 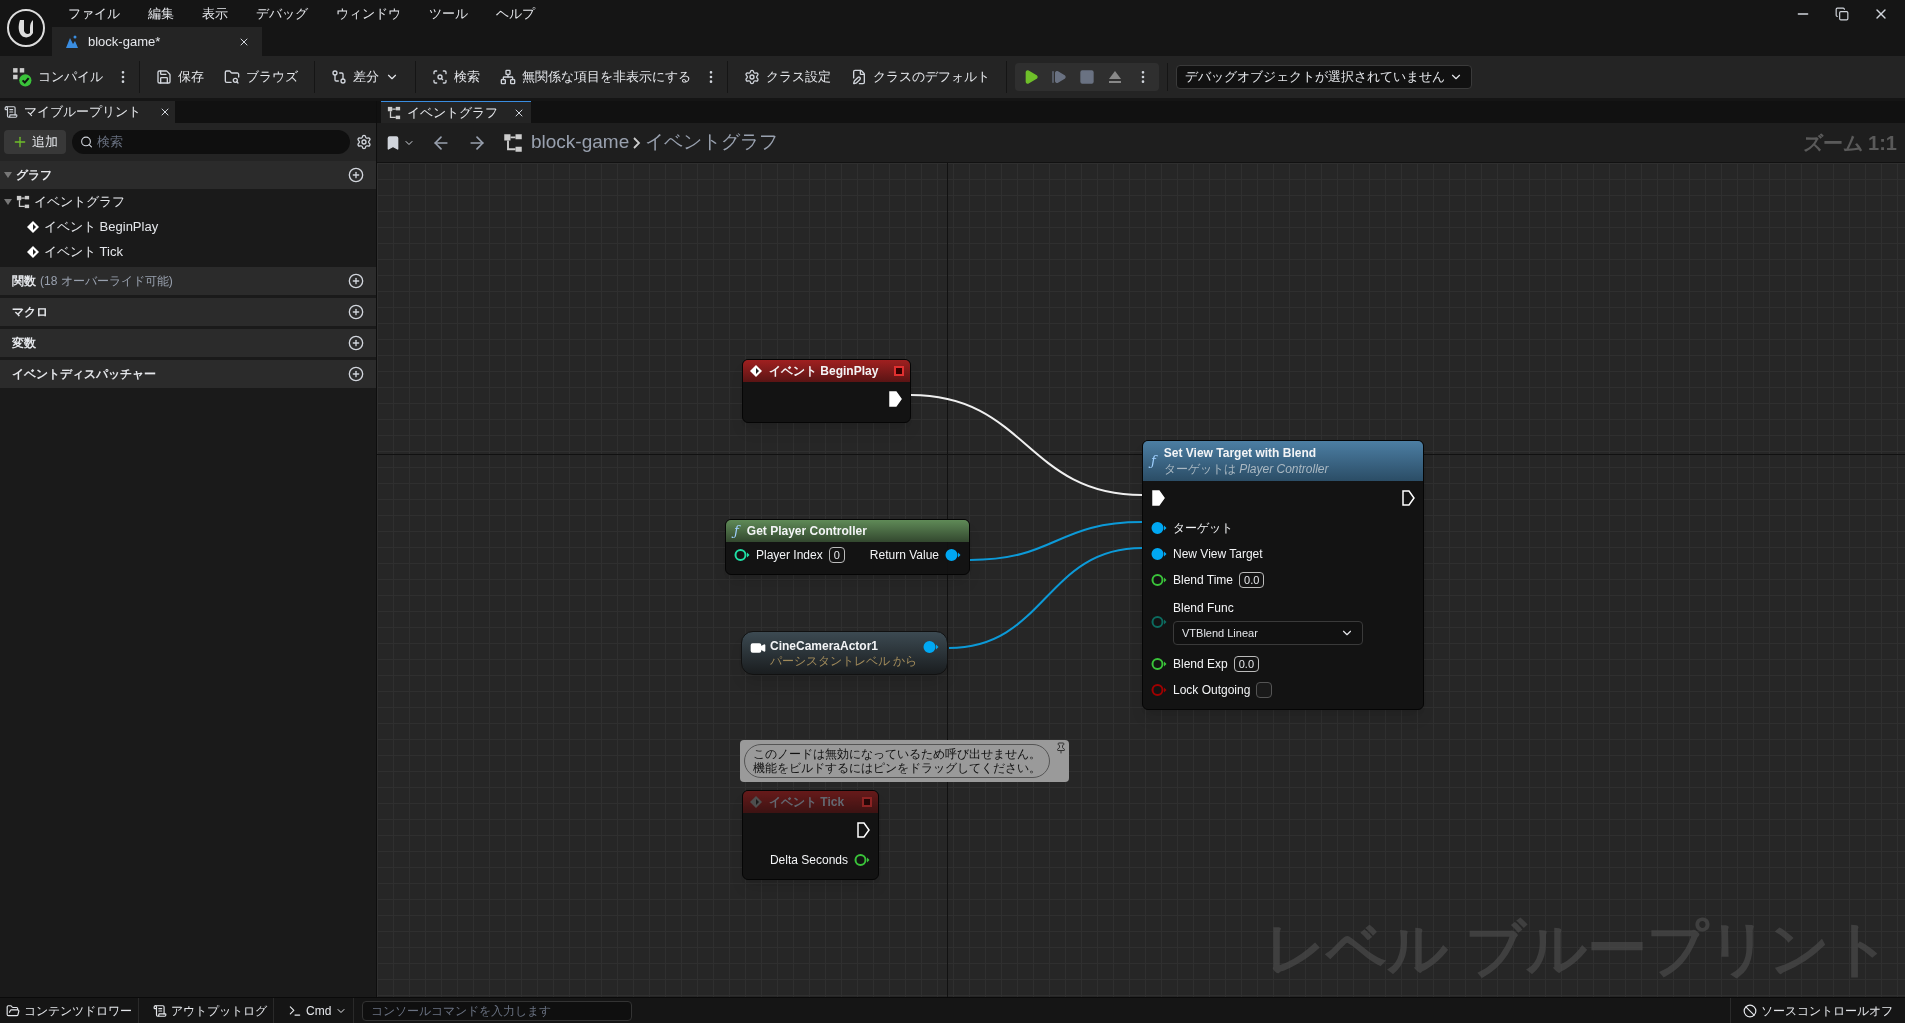 I want to click on menu-item: ツール, so click(x=448, y=13).